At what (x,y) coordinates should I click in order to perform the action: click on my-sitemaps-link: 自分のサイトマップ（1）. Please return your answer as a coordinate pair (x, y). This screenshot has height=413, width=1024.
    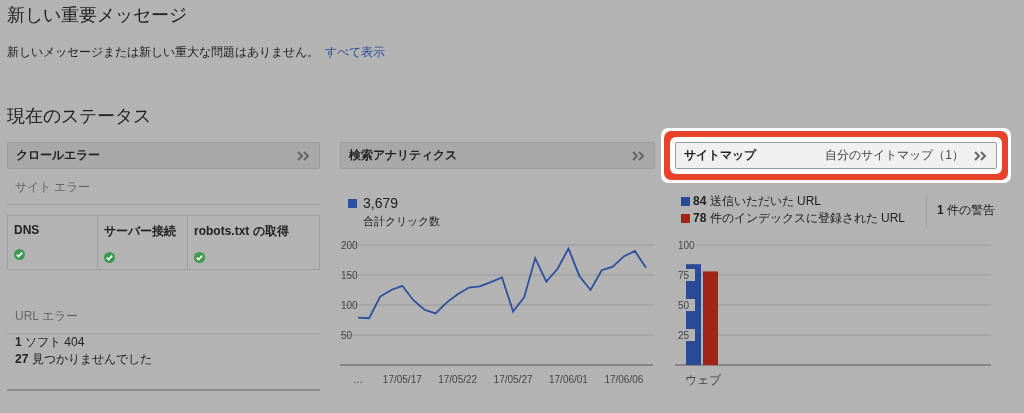
    Looking at the image, I should click on (894, 155).